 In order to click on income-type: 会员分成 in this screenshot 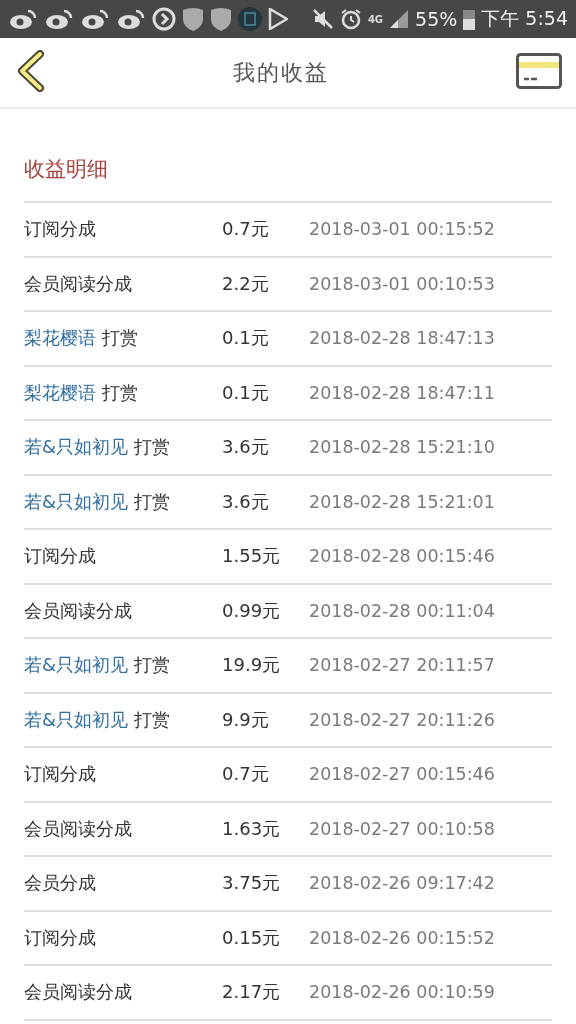, I will do `click(60, 883)`.